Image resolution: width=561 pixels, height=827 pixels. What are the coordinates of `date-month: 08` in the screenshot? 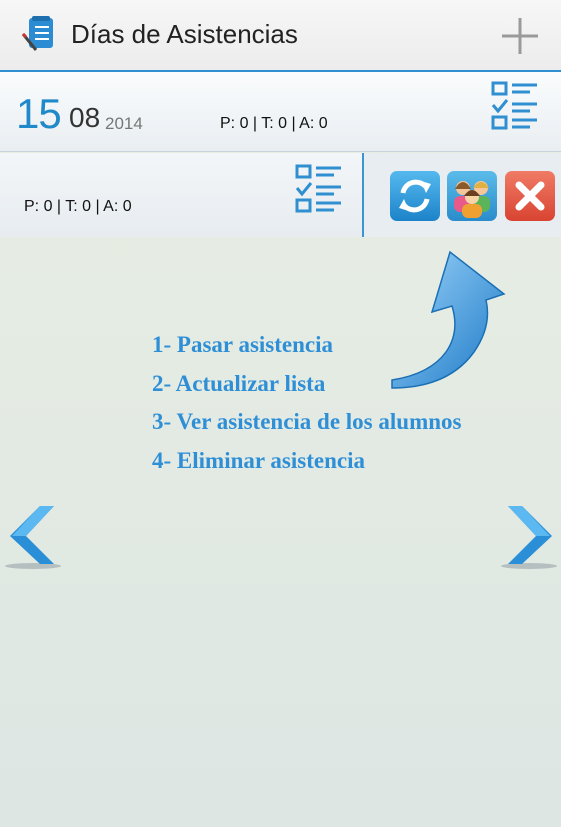 It's located at (85, 117).